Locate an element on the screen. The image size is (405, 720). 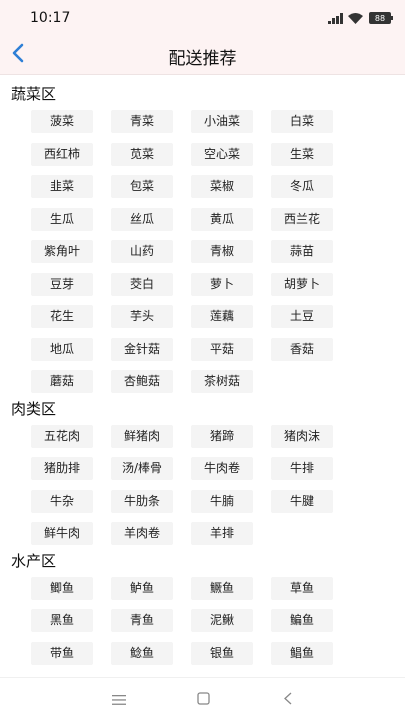
item-tag: 平菇 is located at coordinates (222, 349).